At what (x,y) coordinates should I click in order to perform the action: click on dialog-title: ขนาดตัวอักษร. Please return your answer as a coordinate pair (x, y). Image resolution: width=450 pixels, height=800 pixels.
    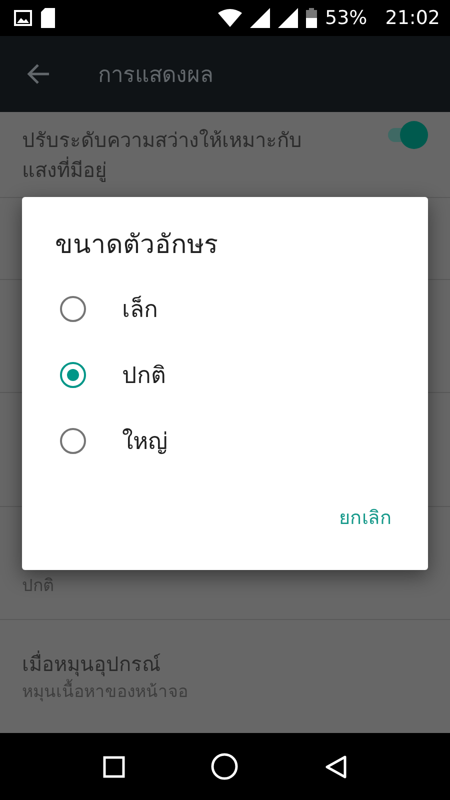
    Looking at the image, I should click on (136, 245).